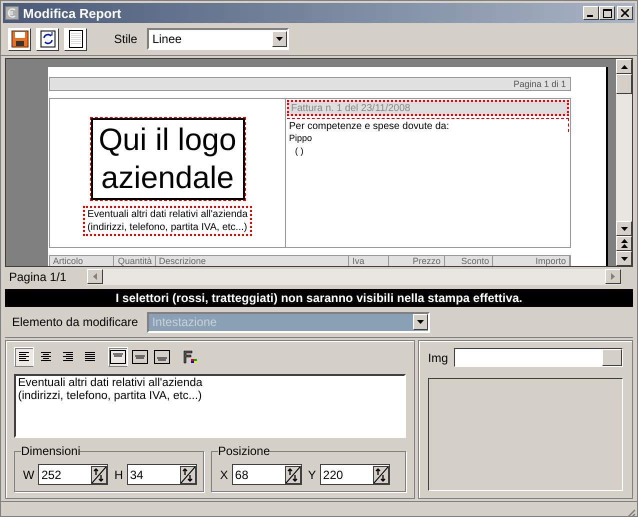 Image resolution: width=638 pixels, height=517 pixels. What do you see at coordinates (267, 474) in the screenshot?
I see `number-field: 68` at bounding box center [267, 474].